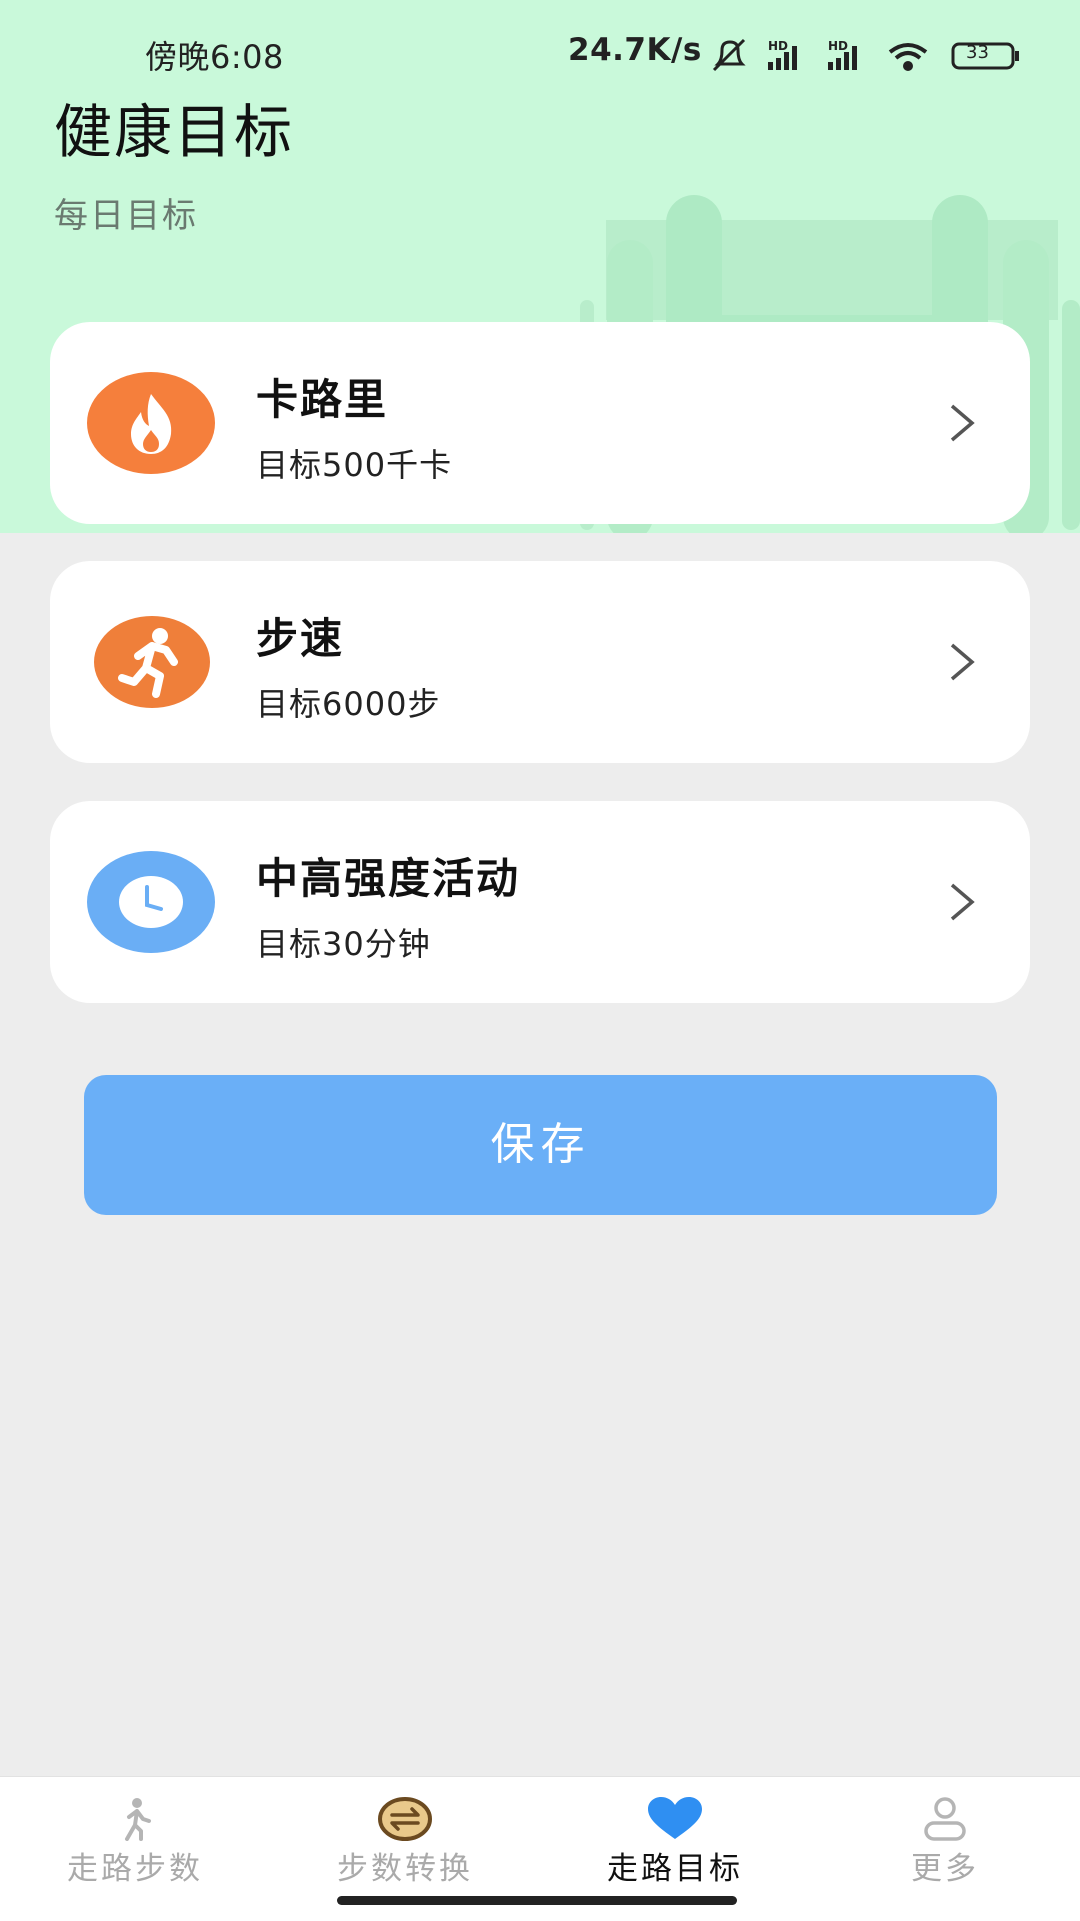 This screenshot has height=1921, width=1080. What do you see at coordinates (151, 902) in the screenshot?
I see `clock-icon` at bounding box center [151, 902].